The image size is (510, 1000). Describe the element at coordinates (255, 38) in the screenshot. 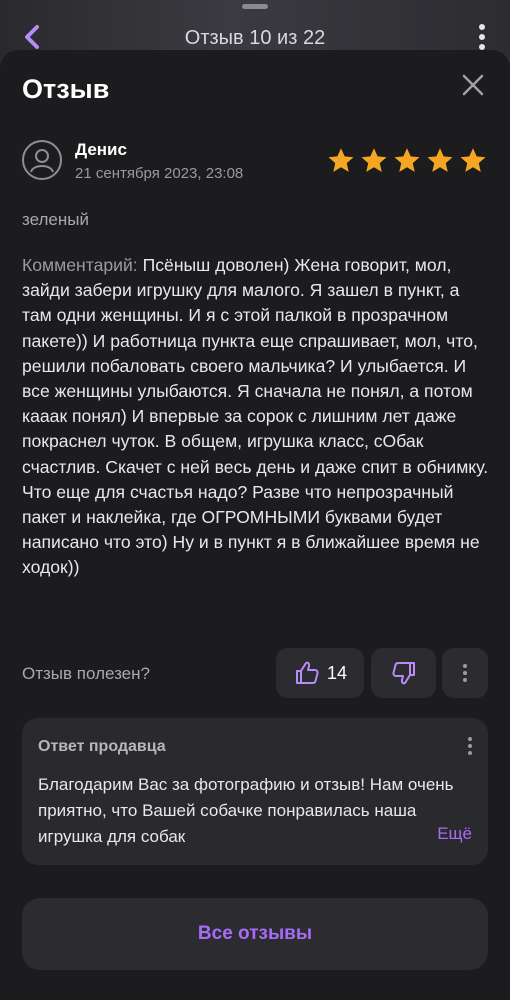

I see `review-counter-title: Отзыв 10 из 22` at that location.